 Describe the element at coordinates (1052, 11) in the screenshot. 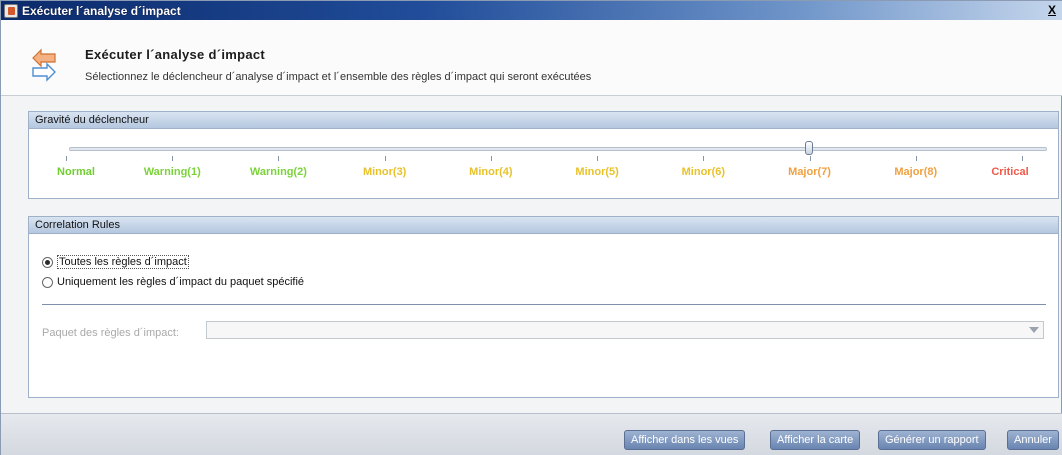

I see `close-button: X` at that location.